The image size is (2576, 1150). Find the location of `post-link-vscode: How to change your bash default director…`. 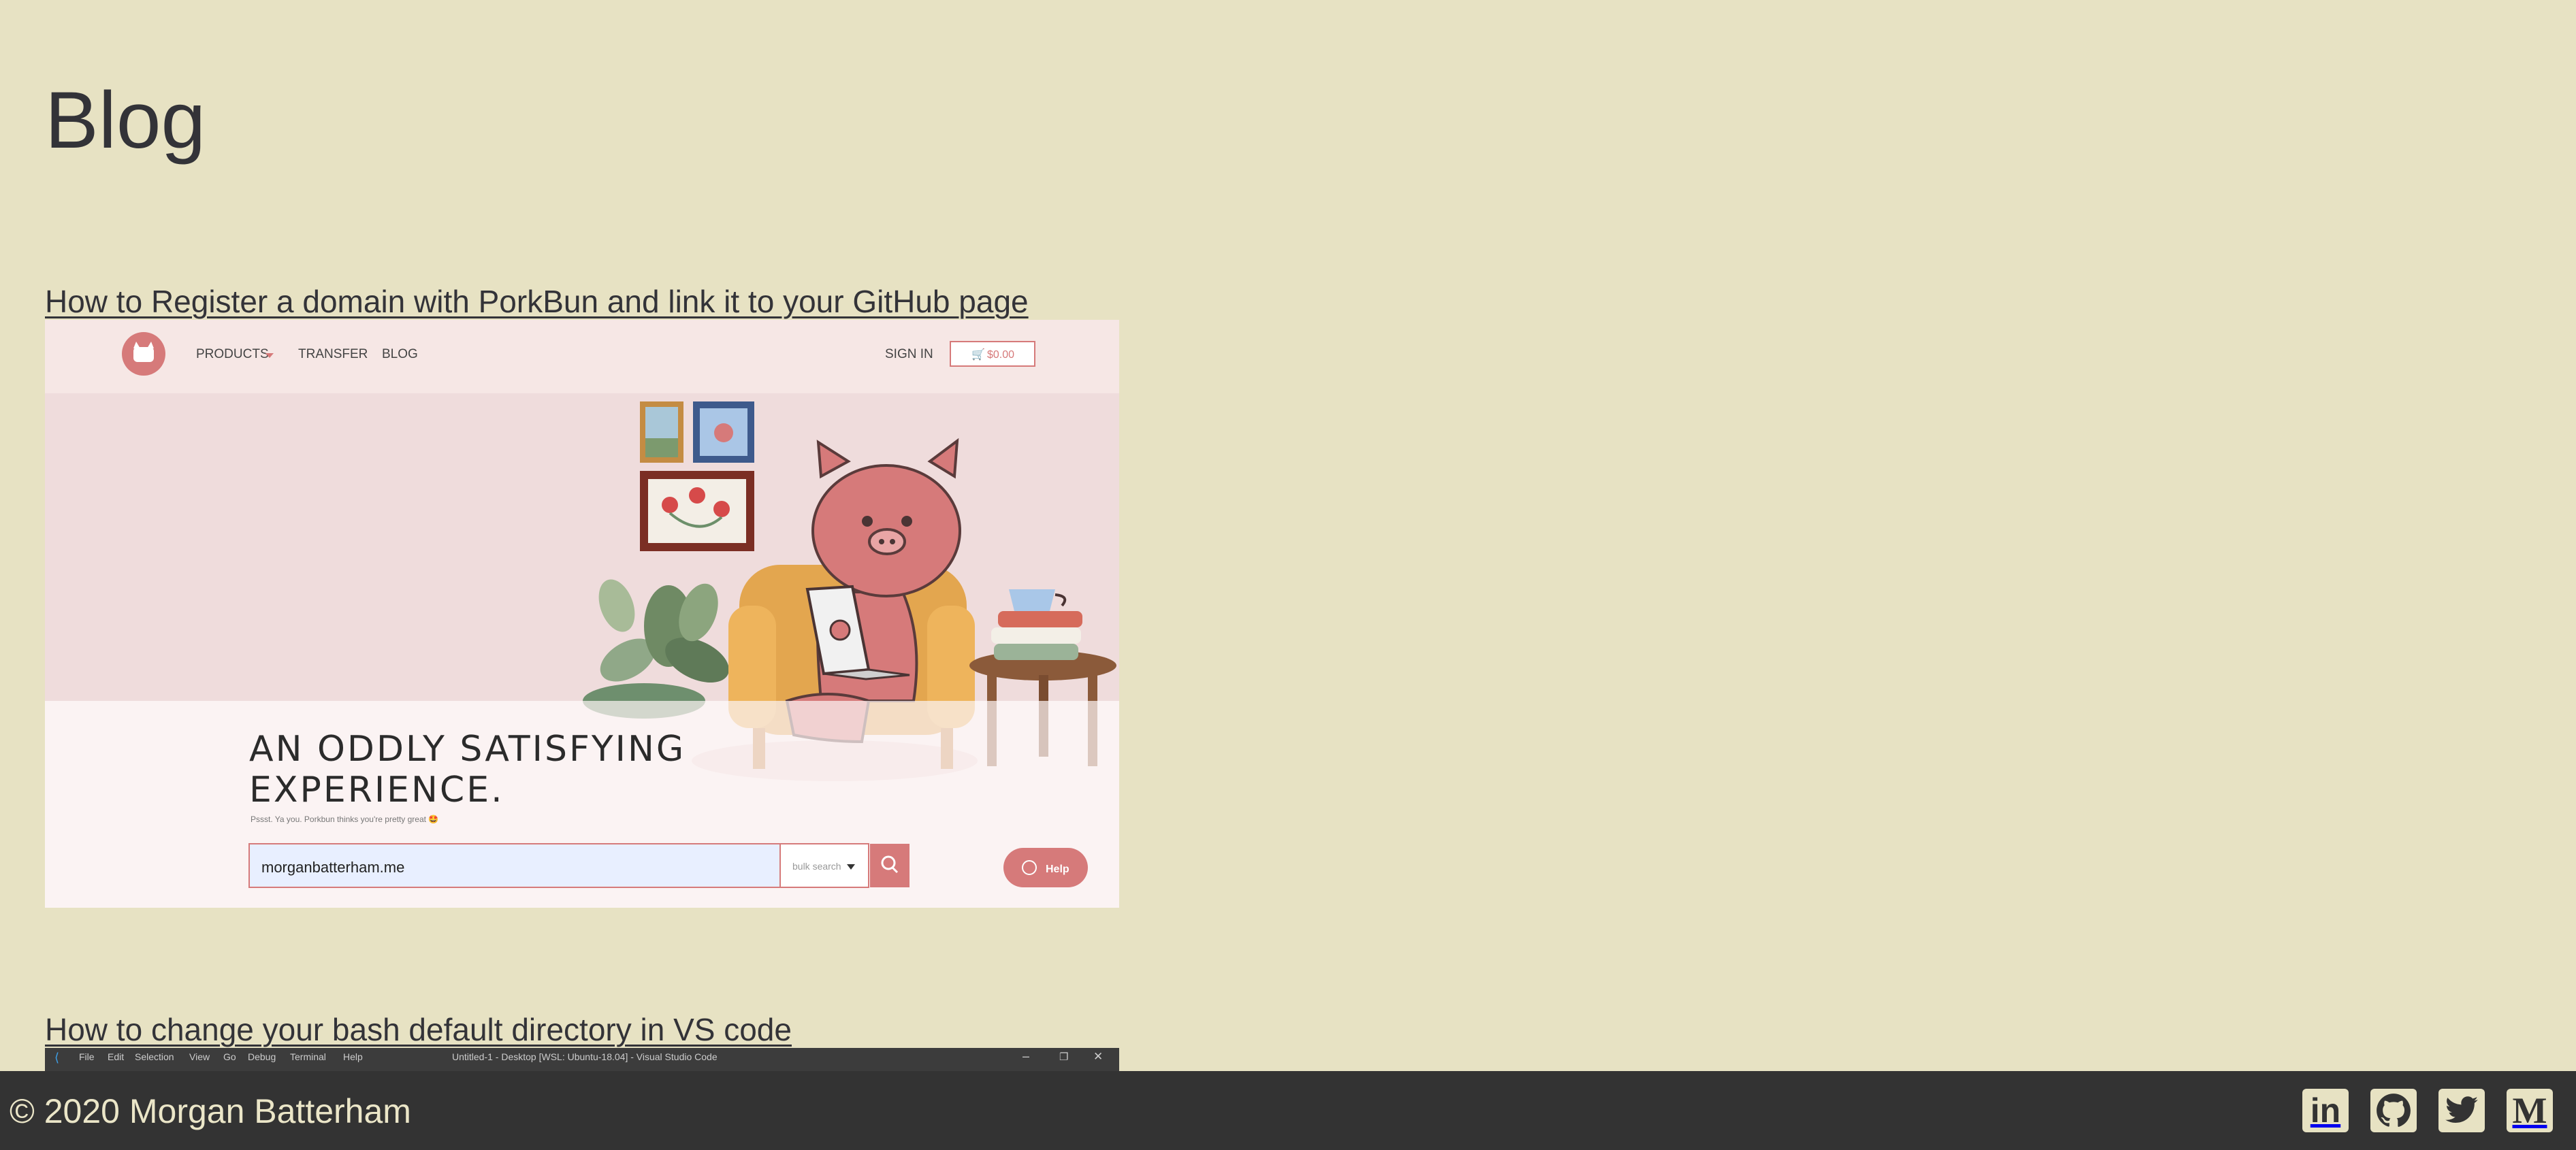

post-link-vscode: How to change your bash default director… is located at coordinates (418, 1029).